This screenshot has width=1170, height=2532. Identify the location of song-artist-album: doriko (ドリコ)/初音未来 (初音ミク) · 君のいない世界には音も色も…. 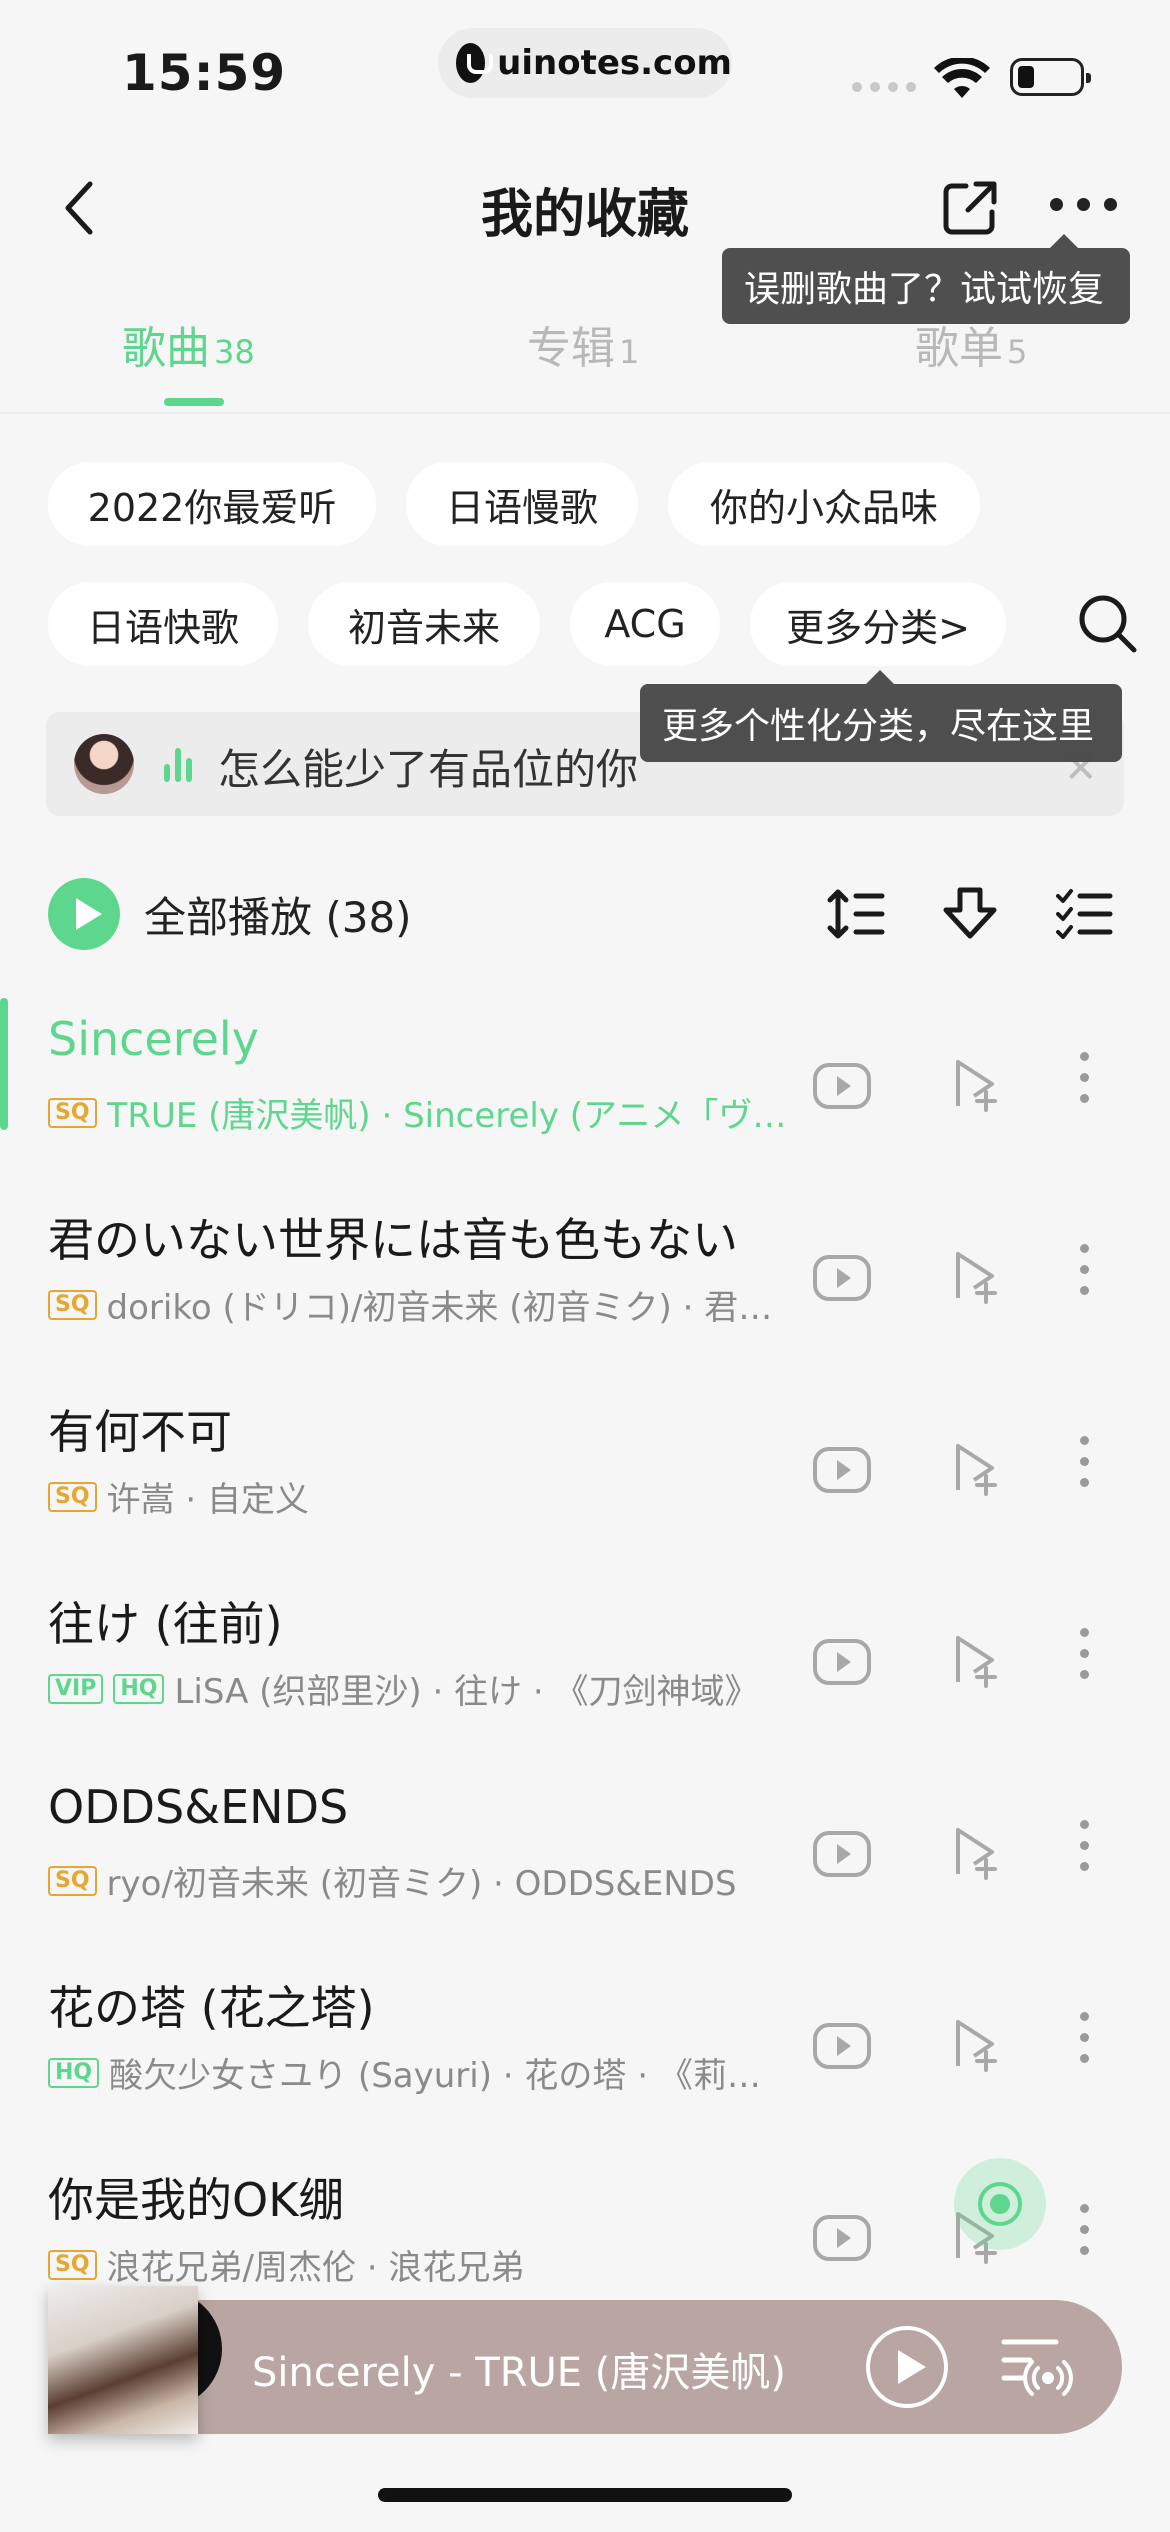
(447, 1308).